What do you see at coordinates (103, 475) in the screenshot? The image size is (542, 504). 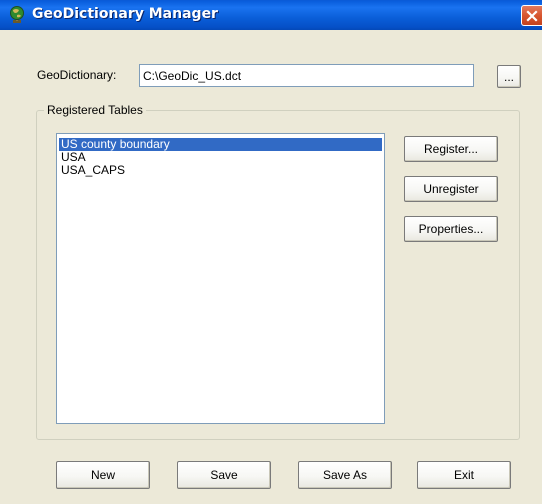 I see `new-button: New` at bounding box center [103, 475].